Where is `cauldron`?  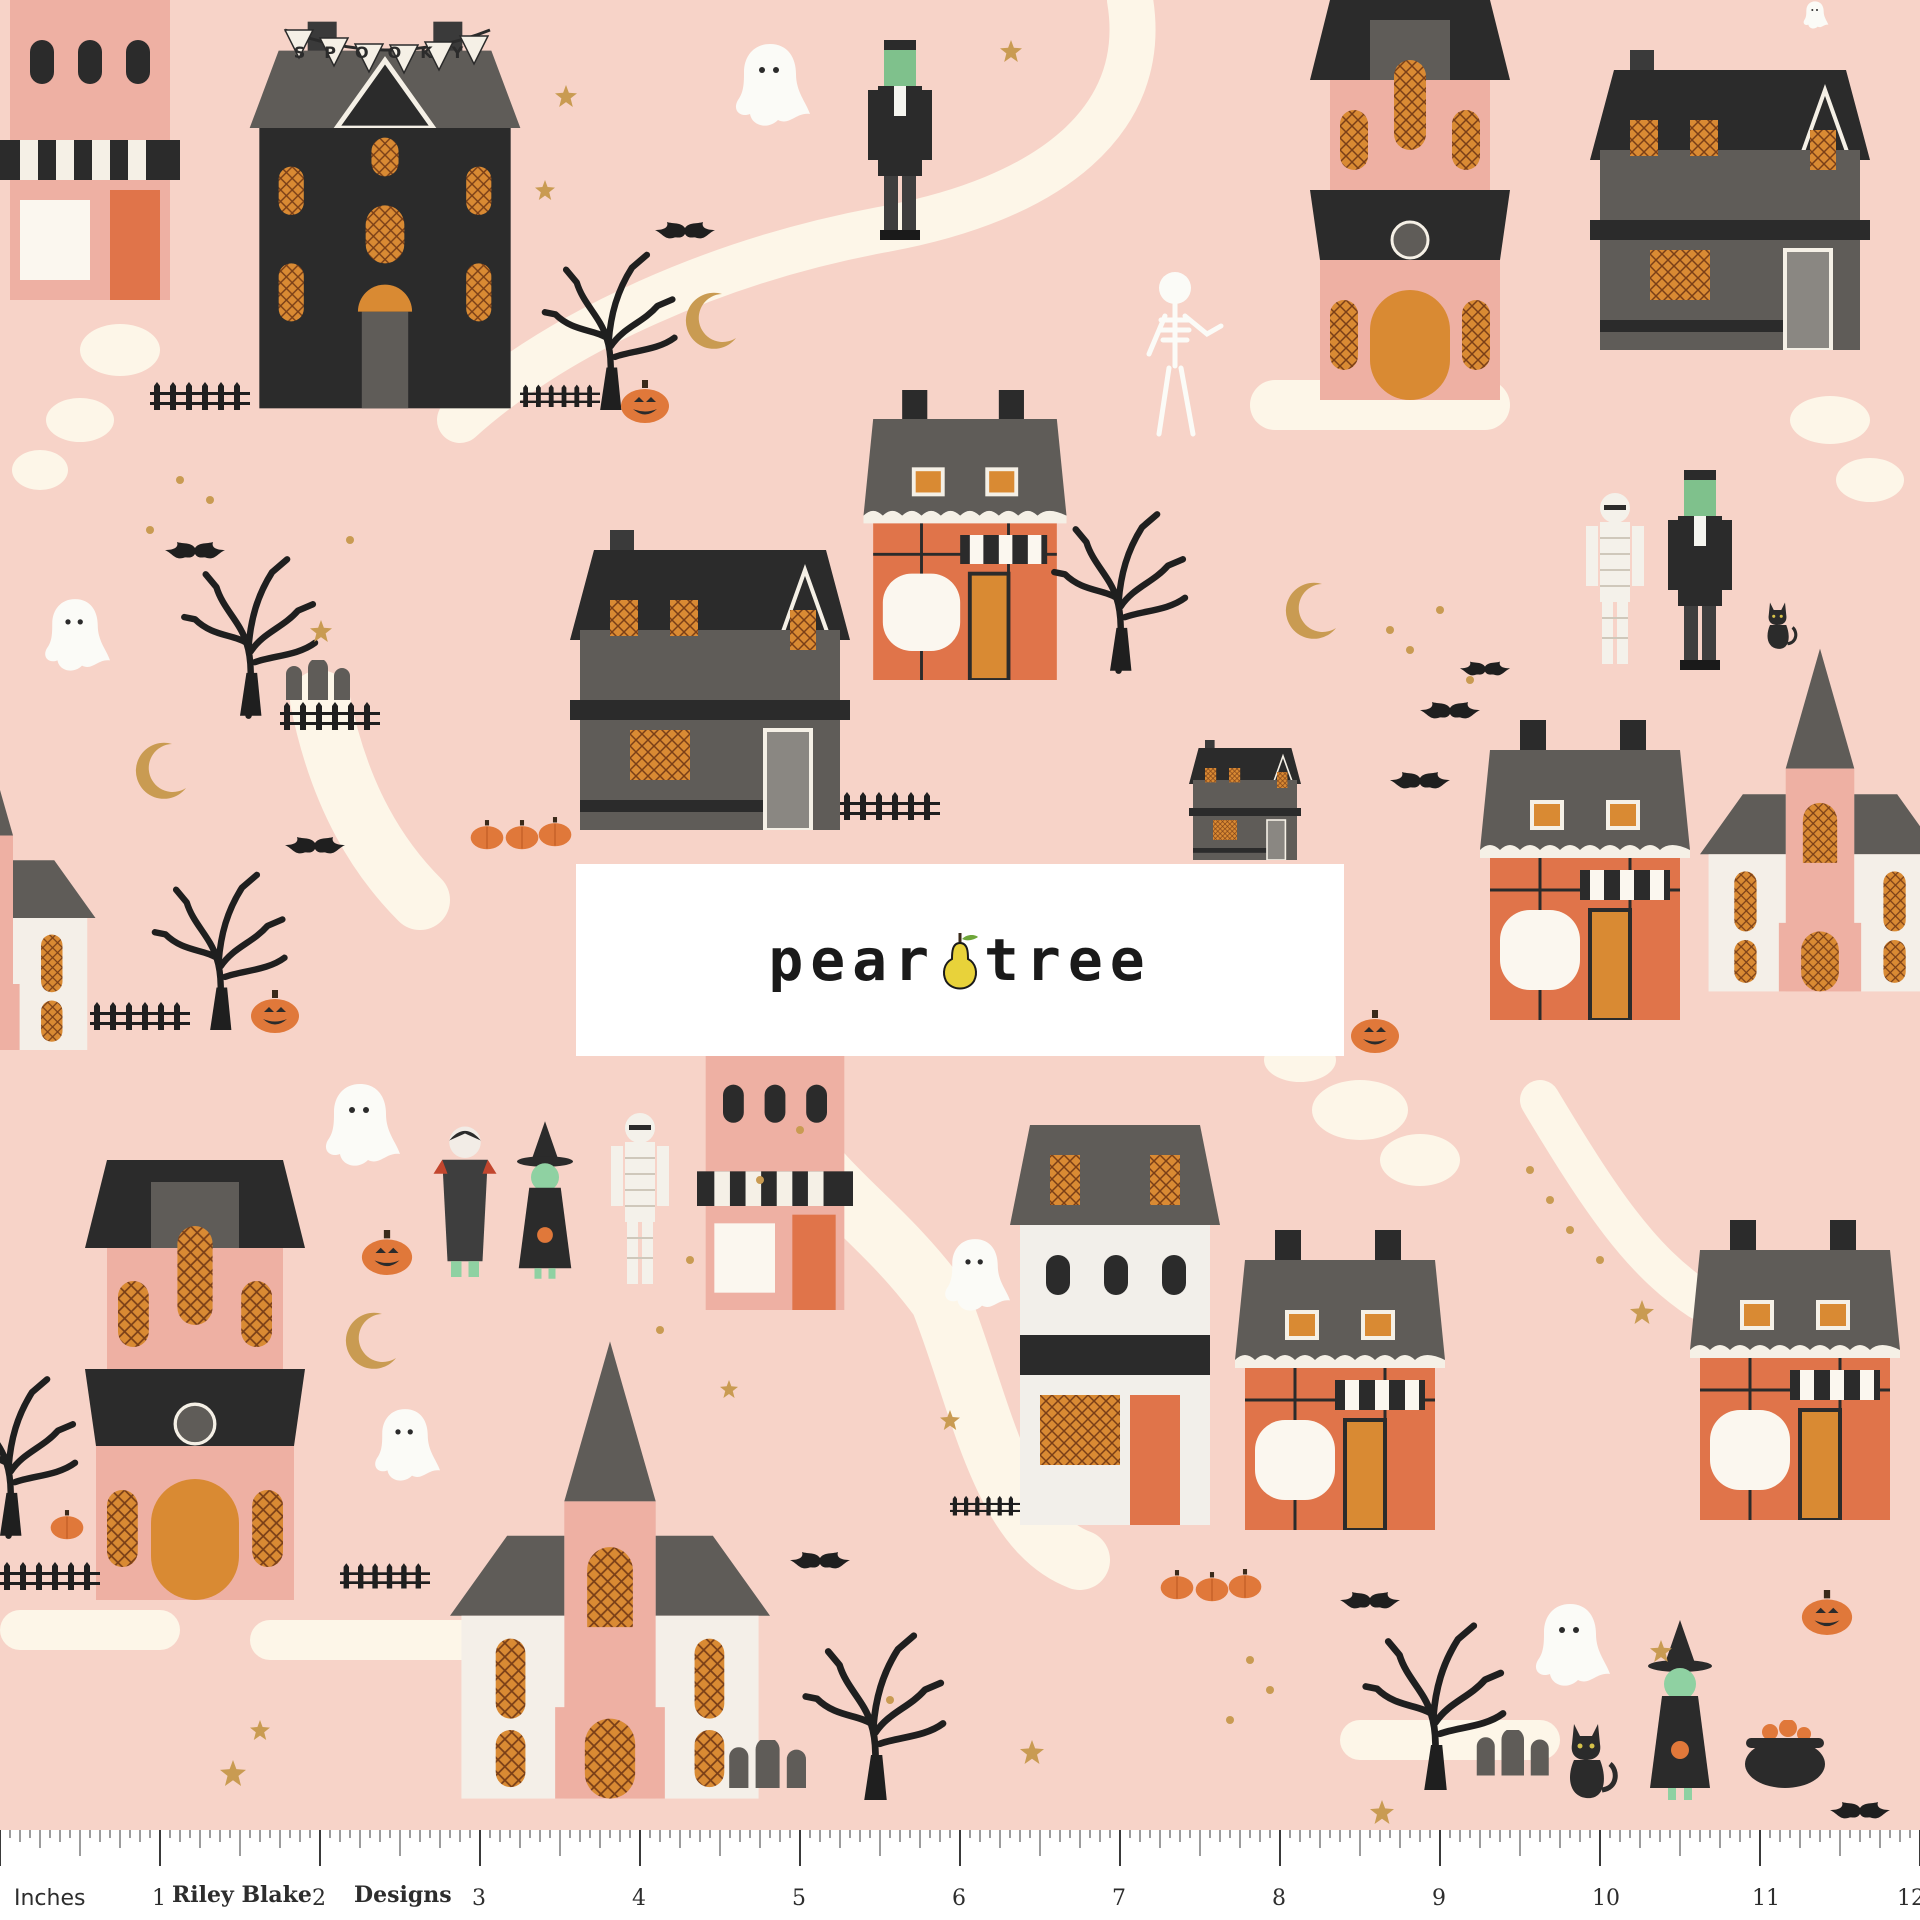
cauldron is located at coordinates (1785, 1754).